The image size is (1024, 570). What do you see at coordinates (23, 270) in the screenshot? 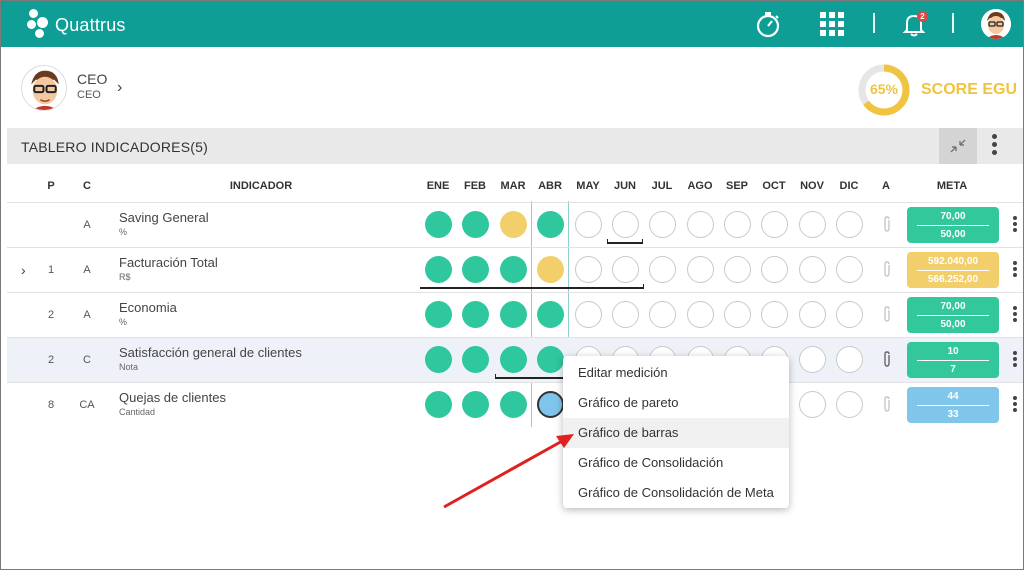
I see `expand-row-icon: ›` at bounding box center [23, 270].